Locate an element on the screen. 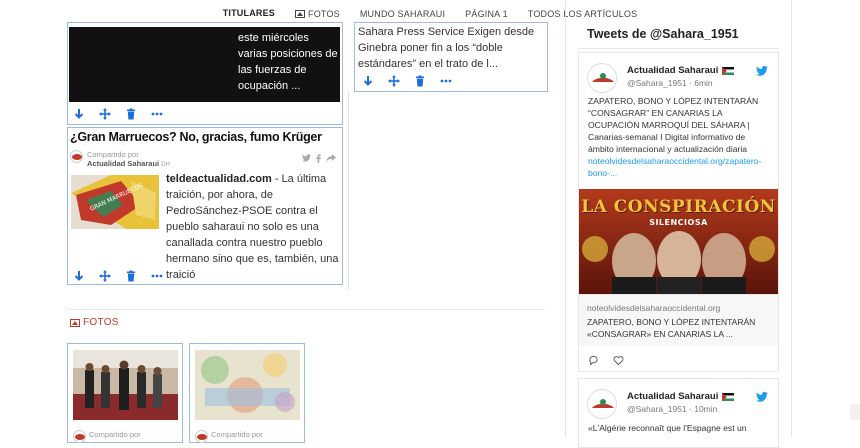 This screenshot has height=448, width=860. shared-by: Compartido por Actualidad Saharaui DH is located at coordinates (120, 160).